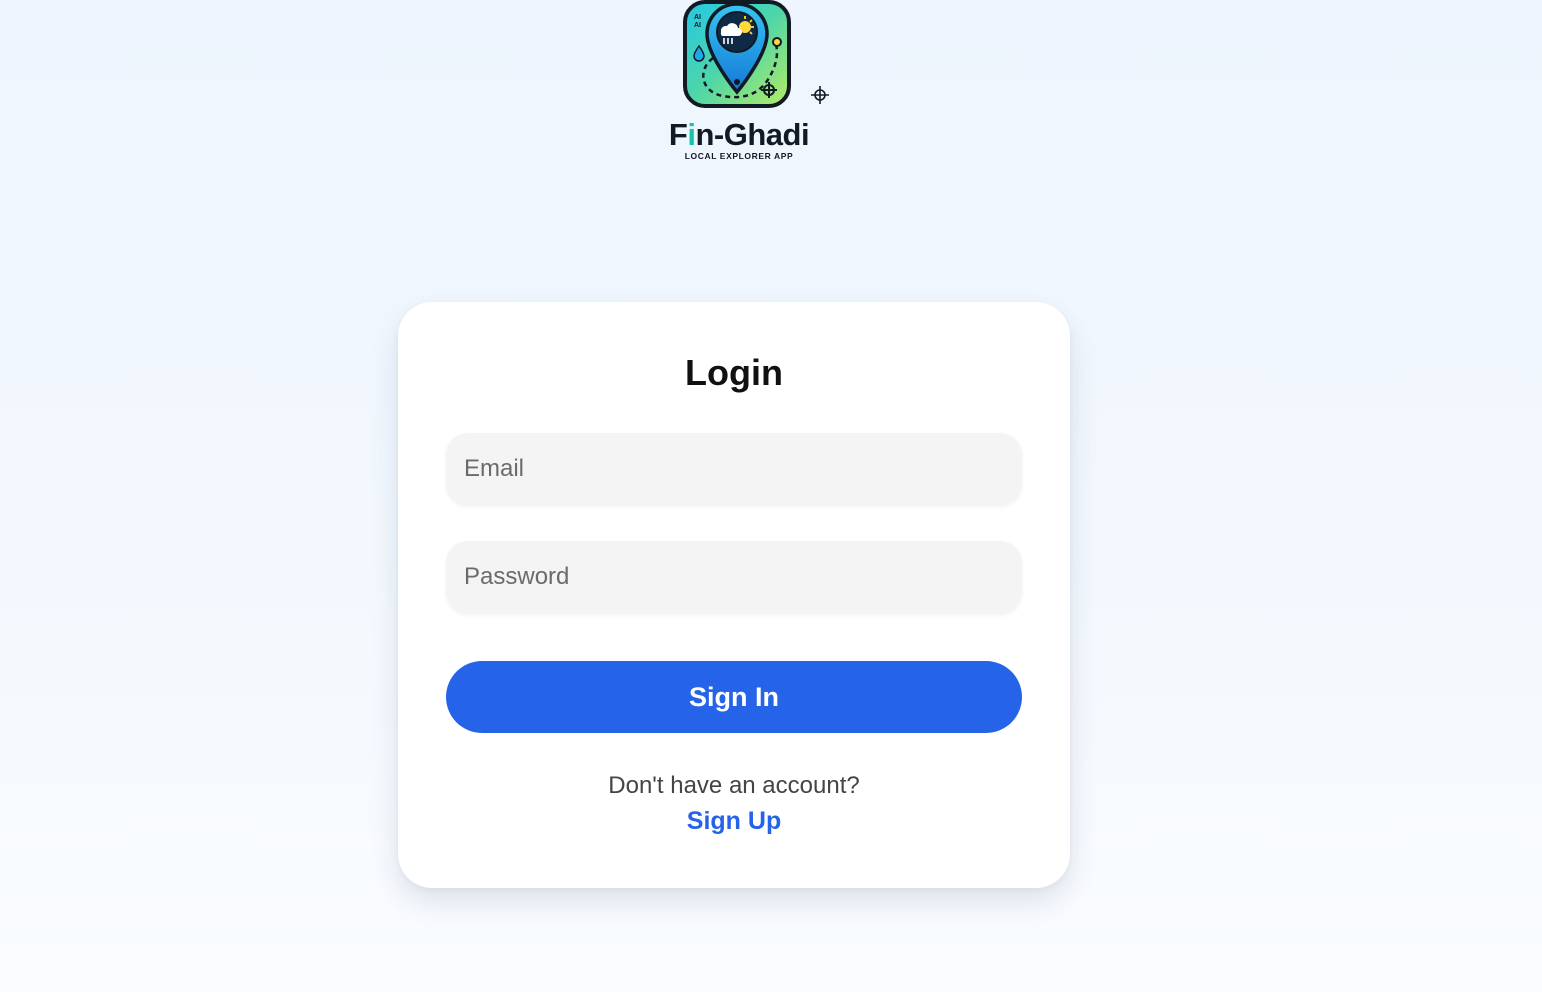 The height and width of the screenshot is (992, 1542). I want to click on brand-name-rest: n-Ghadi, so click(752, 134).